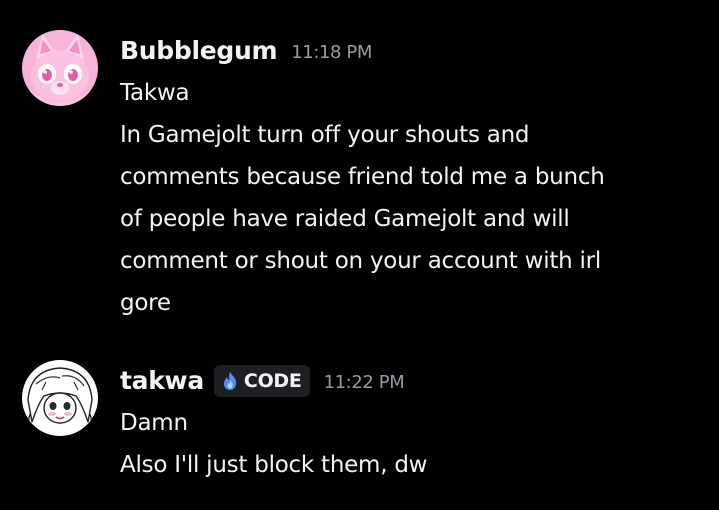 This screenshot has width=719, height=510. What do you see at coordinates (155, 93) in the screenshot?
I see `message-line: Takwa` at bounding box center [155, 93].